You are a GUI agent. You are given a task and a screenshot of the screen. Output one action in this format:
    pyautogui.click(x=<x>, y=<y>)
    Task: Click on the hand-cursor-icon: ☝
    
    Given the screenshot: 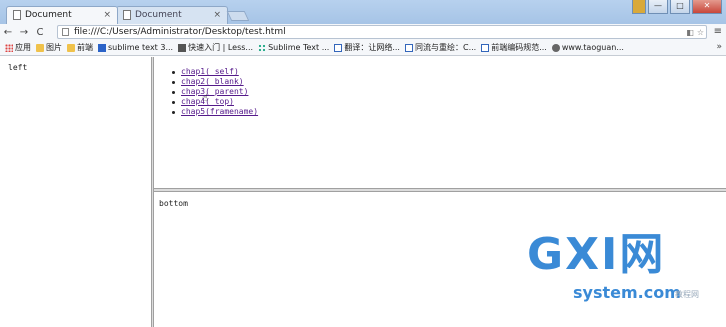 What is the action you would take?
    pyautogui.click(x=205, y=98)
    